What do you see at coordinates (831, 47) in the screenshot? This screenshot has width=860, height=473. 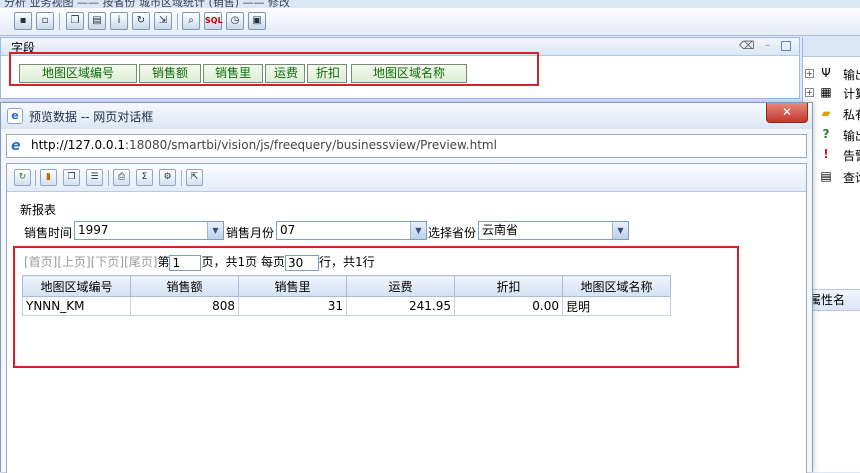 I see `right-panel-header` at bounding box center [831, 47].